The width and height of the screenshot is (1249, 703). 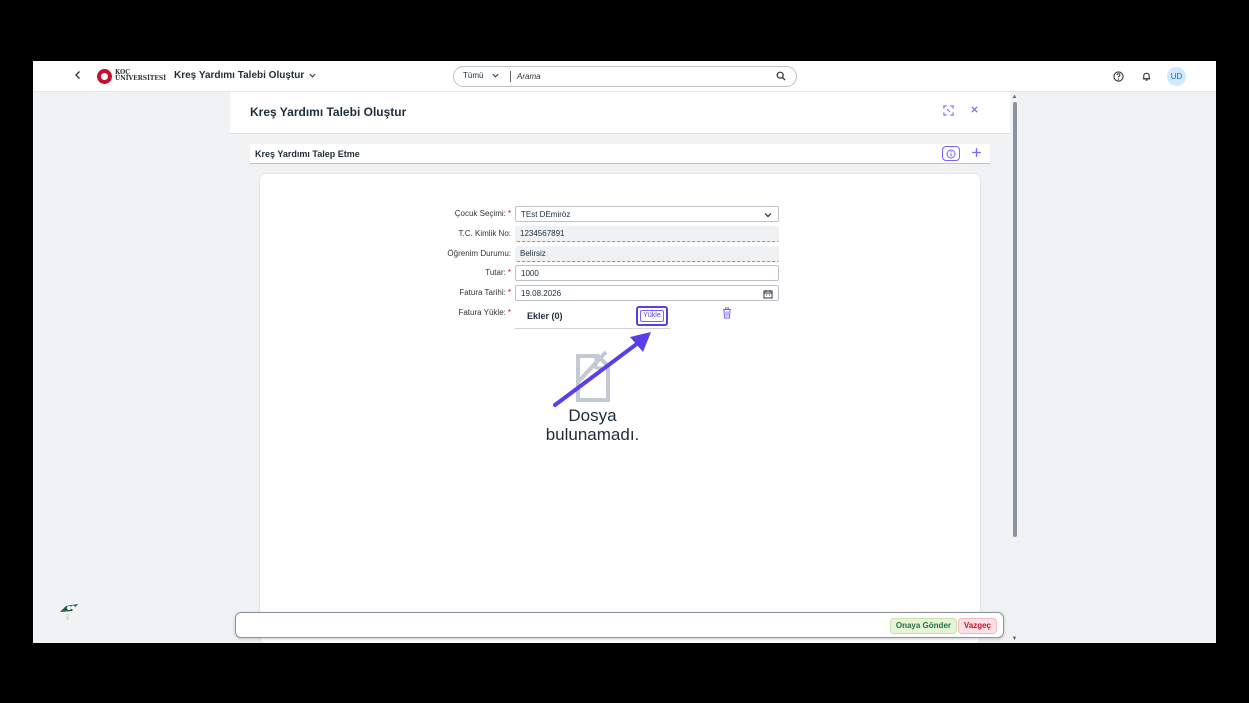 What do you see at coordinates (541, 293) in the screenshot?
I see `invoice-date-value: 19.08.2026` at bounding box center [541, 293].